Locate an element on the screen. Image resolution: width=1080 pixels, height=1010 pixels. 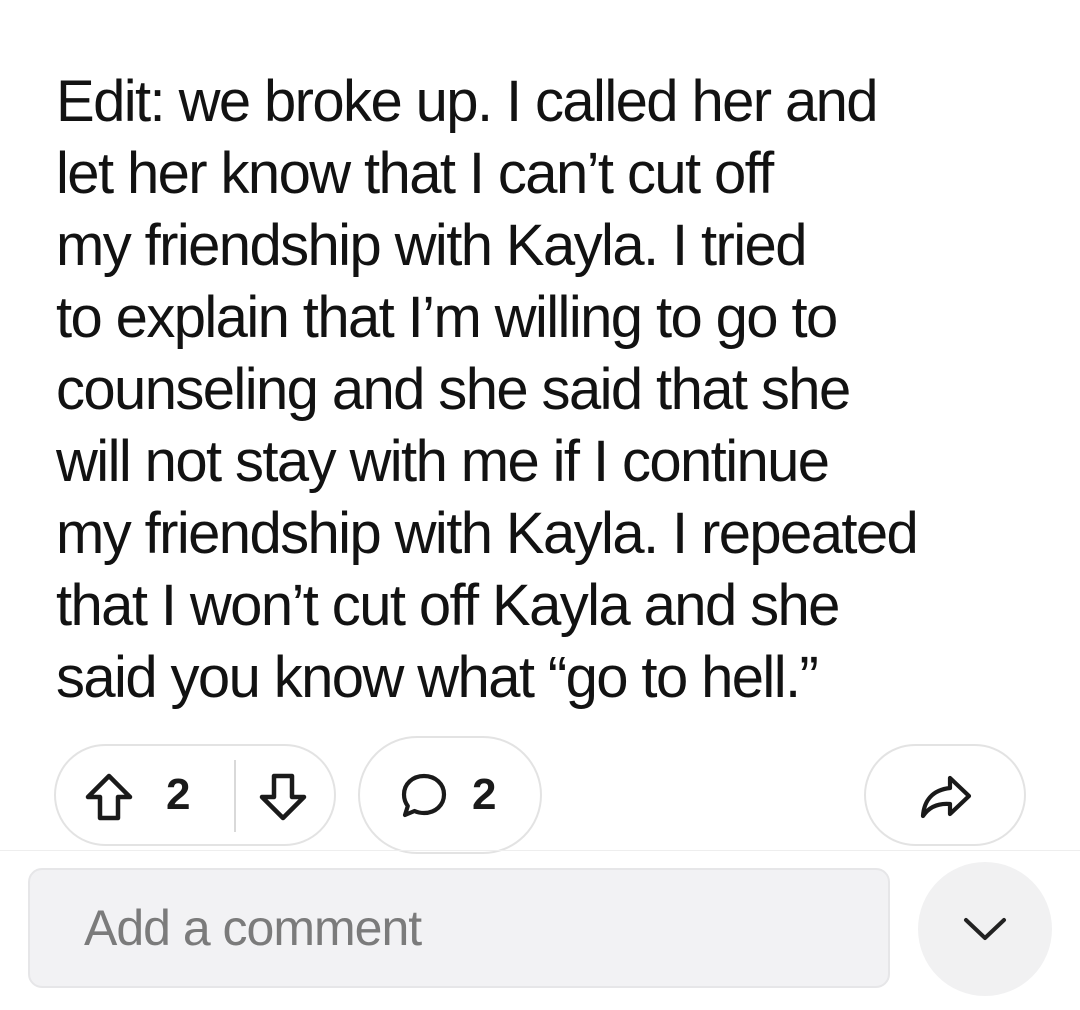
chevron-down-icon is located at coordinates (985, 929).